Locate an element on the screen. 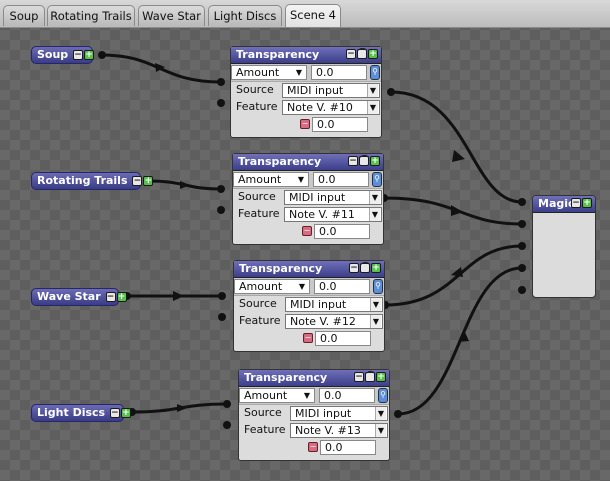 The width and height of the screenshot is (610, 481). feature-dropdown: Note V. #10 ▼ is located at coordinates (331, 107).